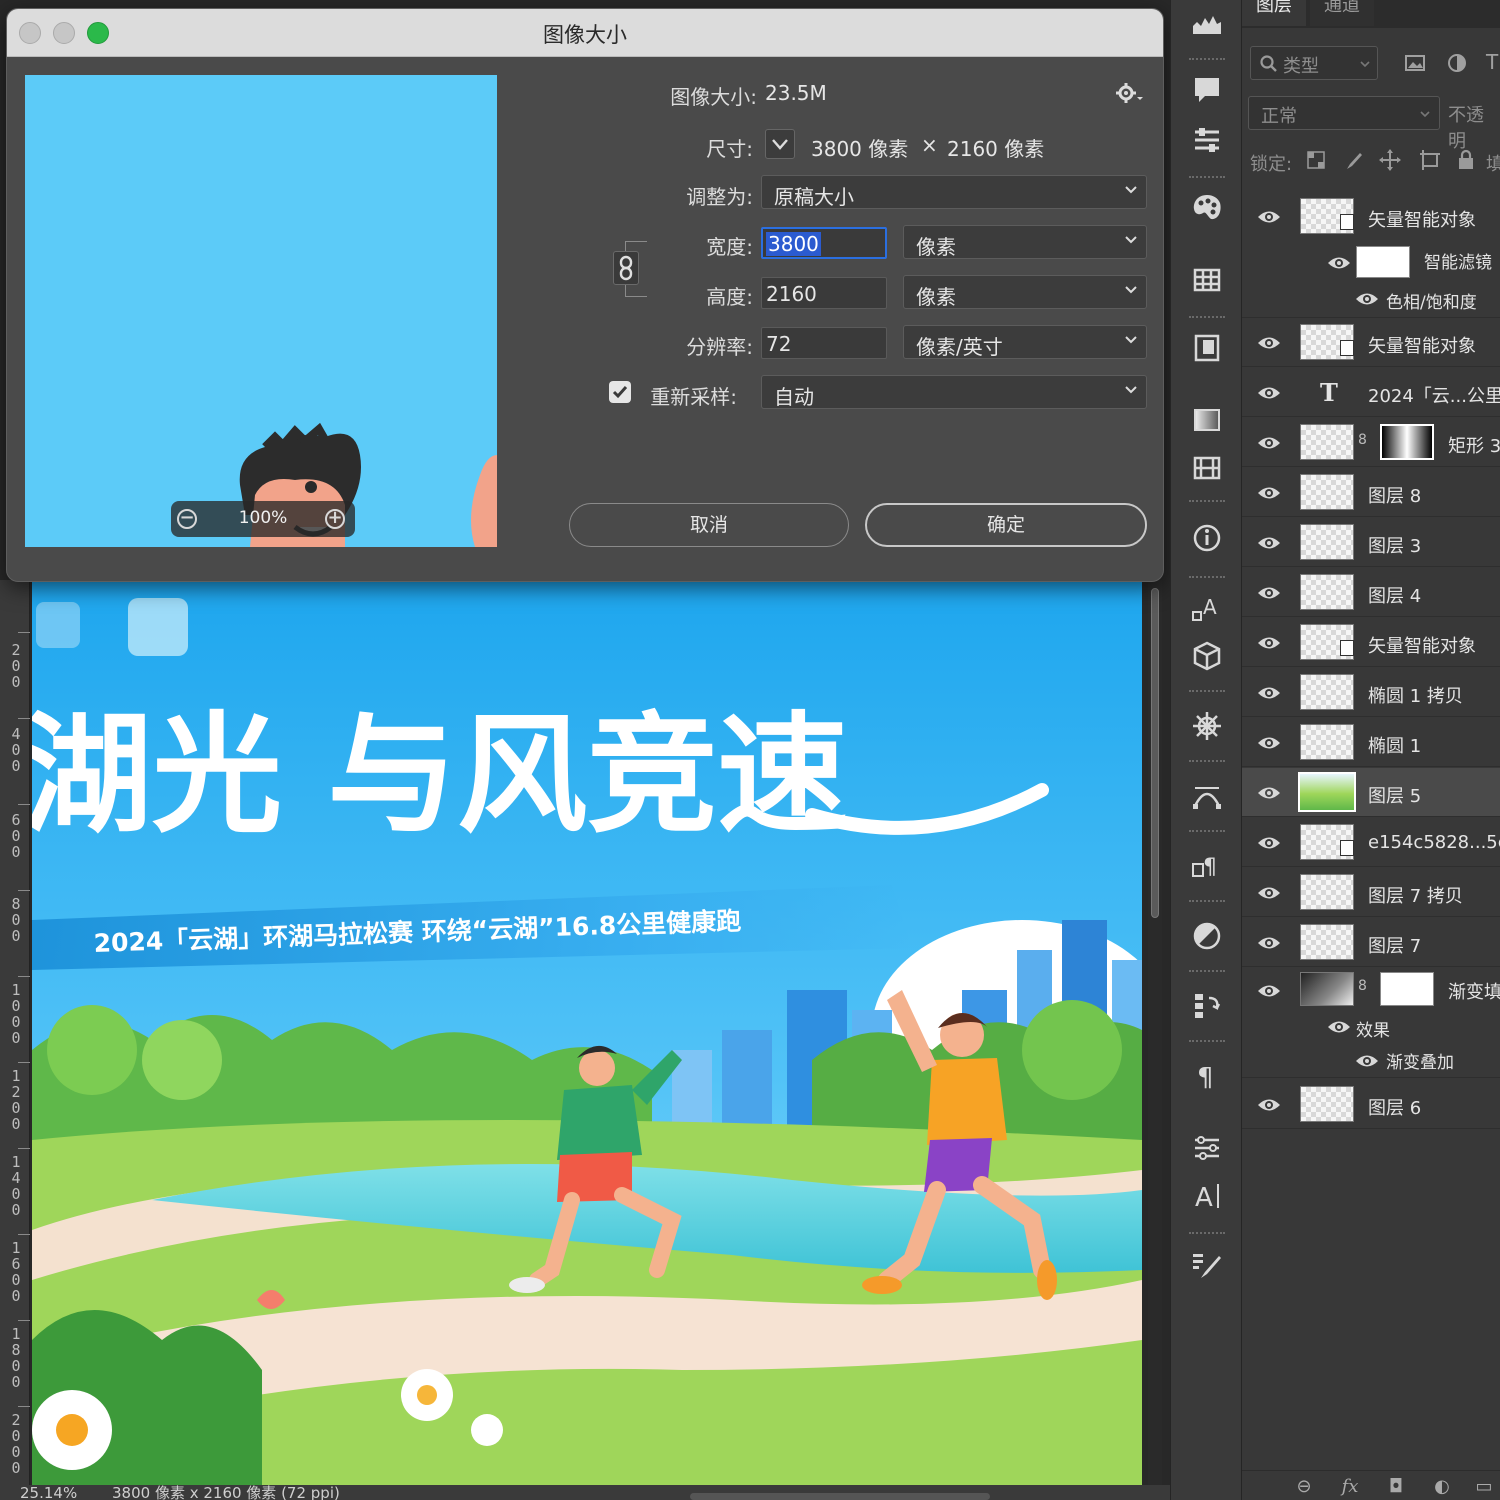 The height and width of the screenshot is (1500, 1500). I want to click on layer-row-selected: 图层 5, so click(1371, 792).